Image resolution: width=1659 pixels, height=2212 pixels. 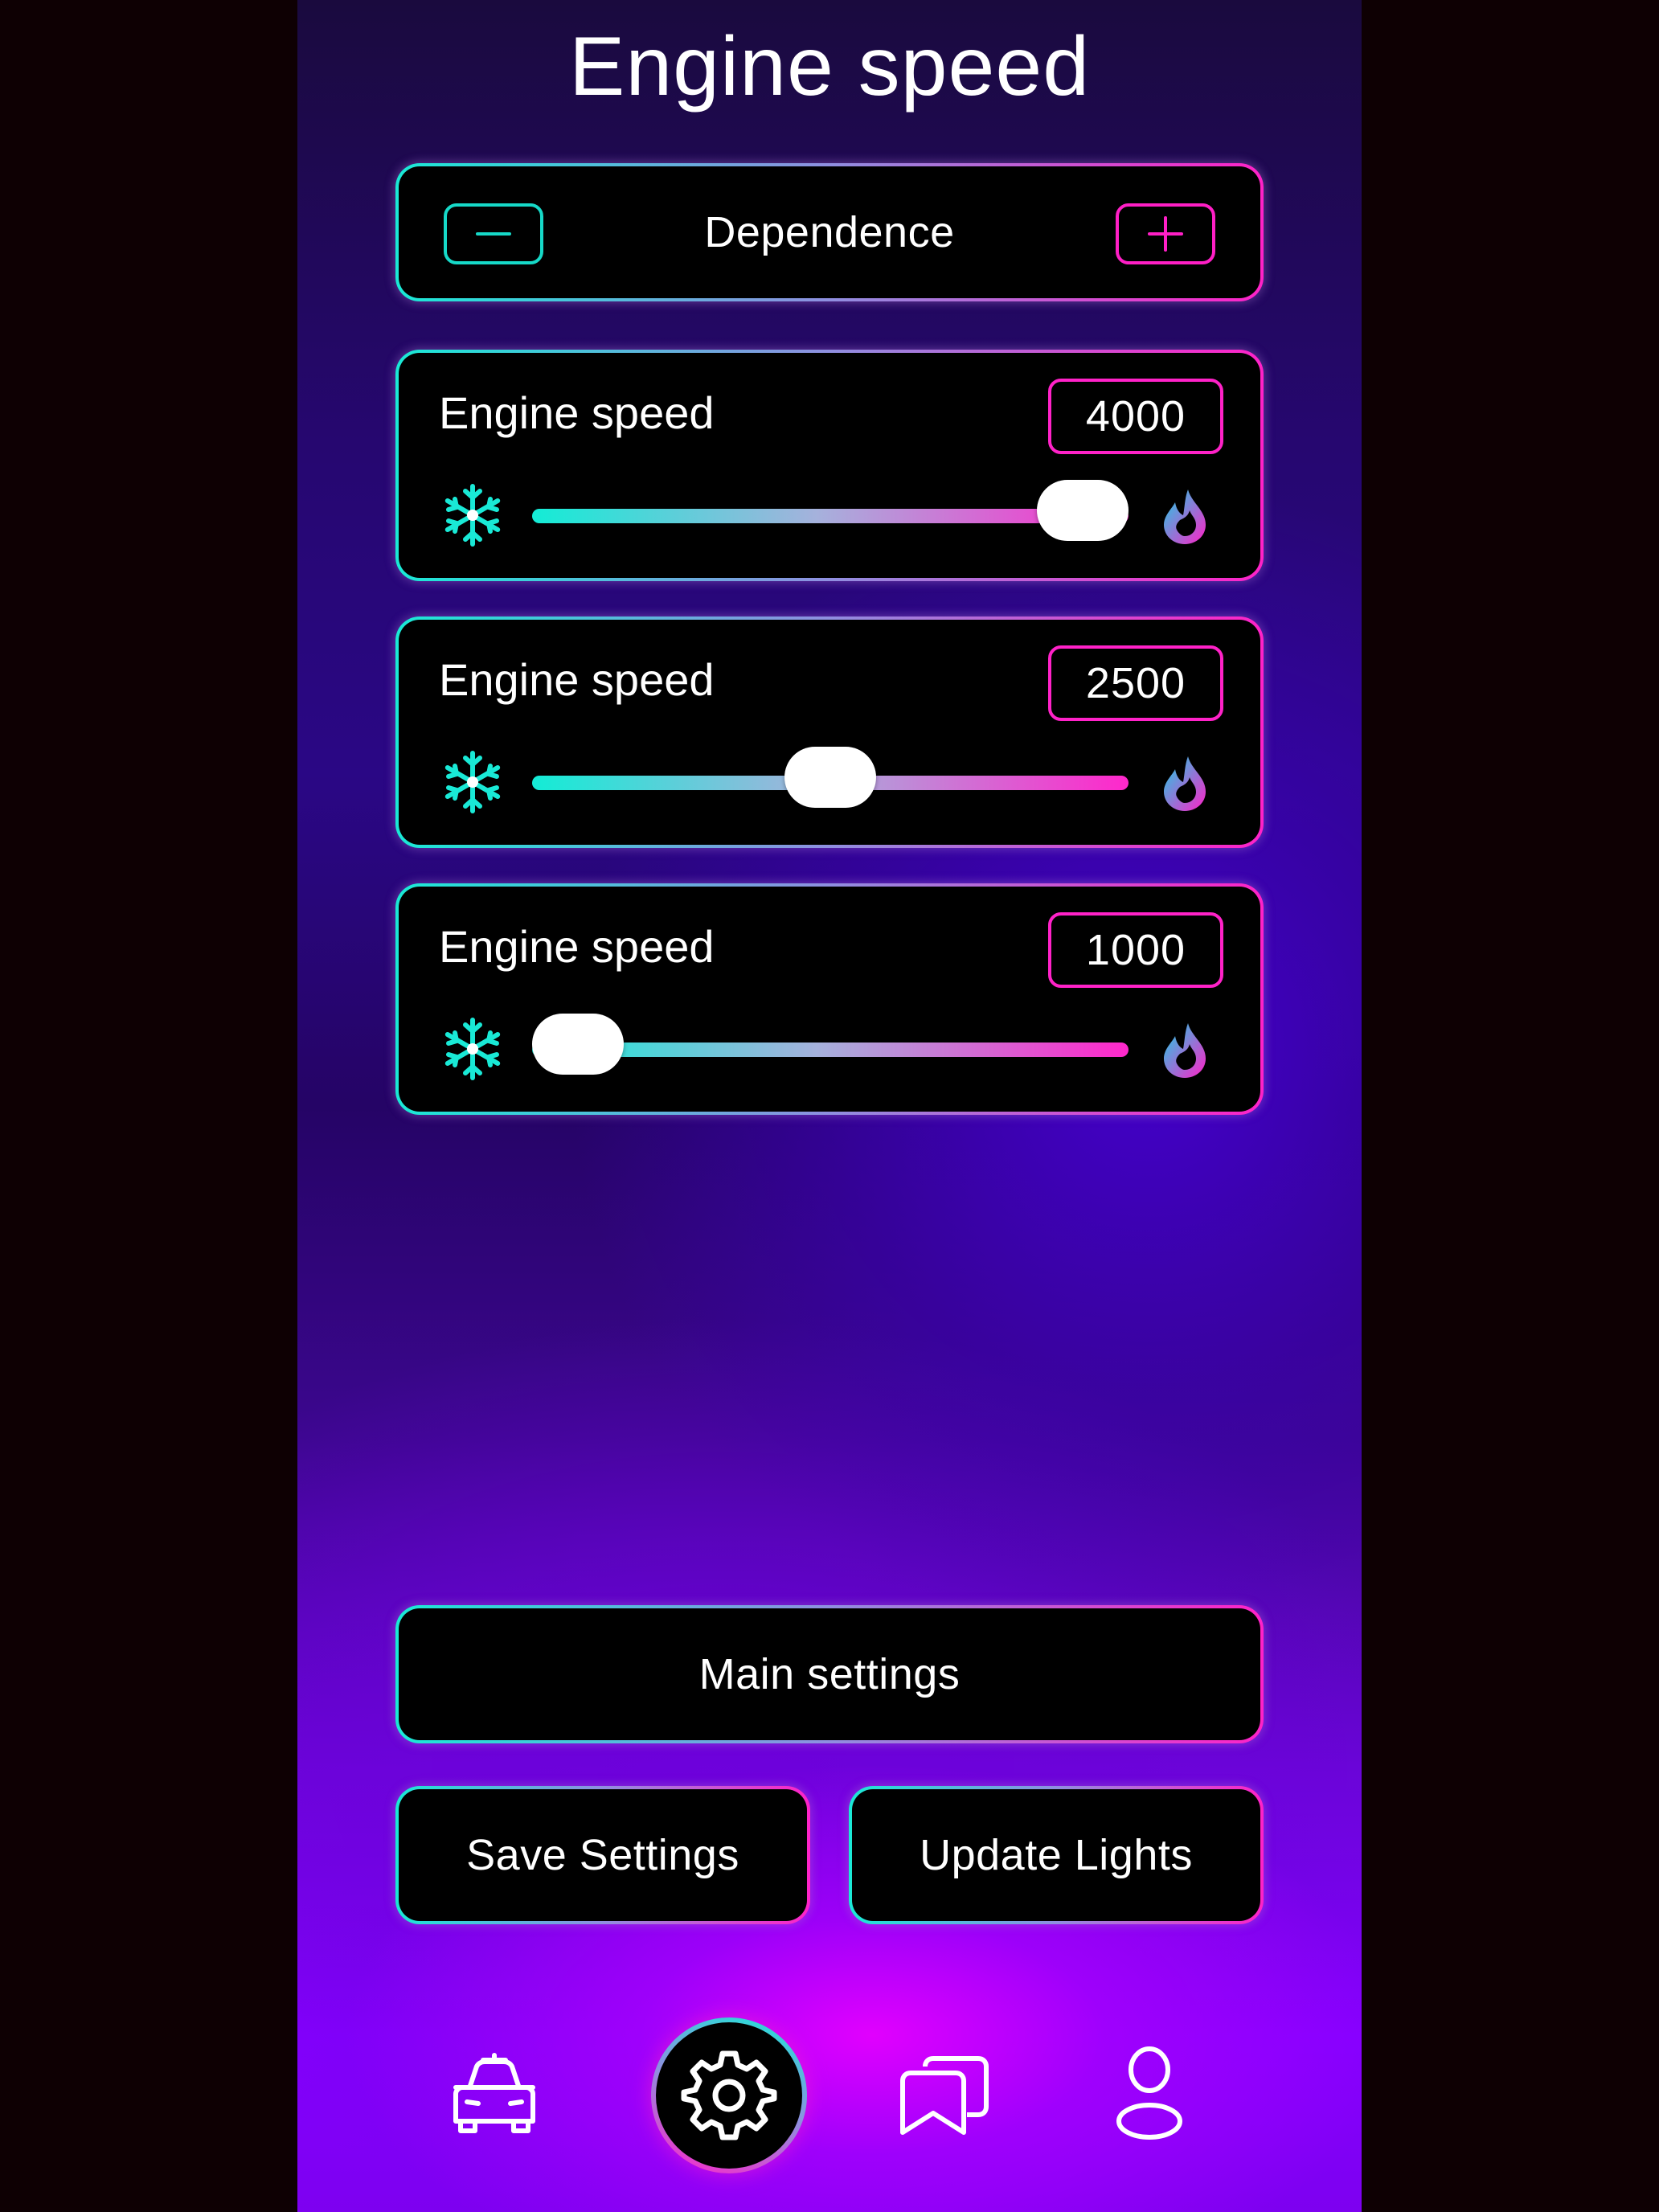 I want to click on nav-car, so click(x=495, y=2094).